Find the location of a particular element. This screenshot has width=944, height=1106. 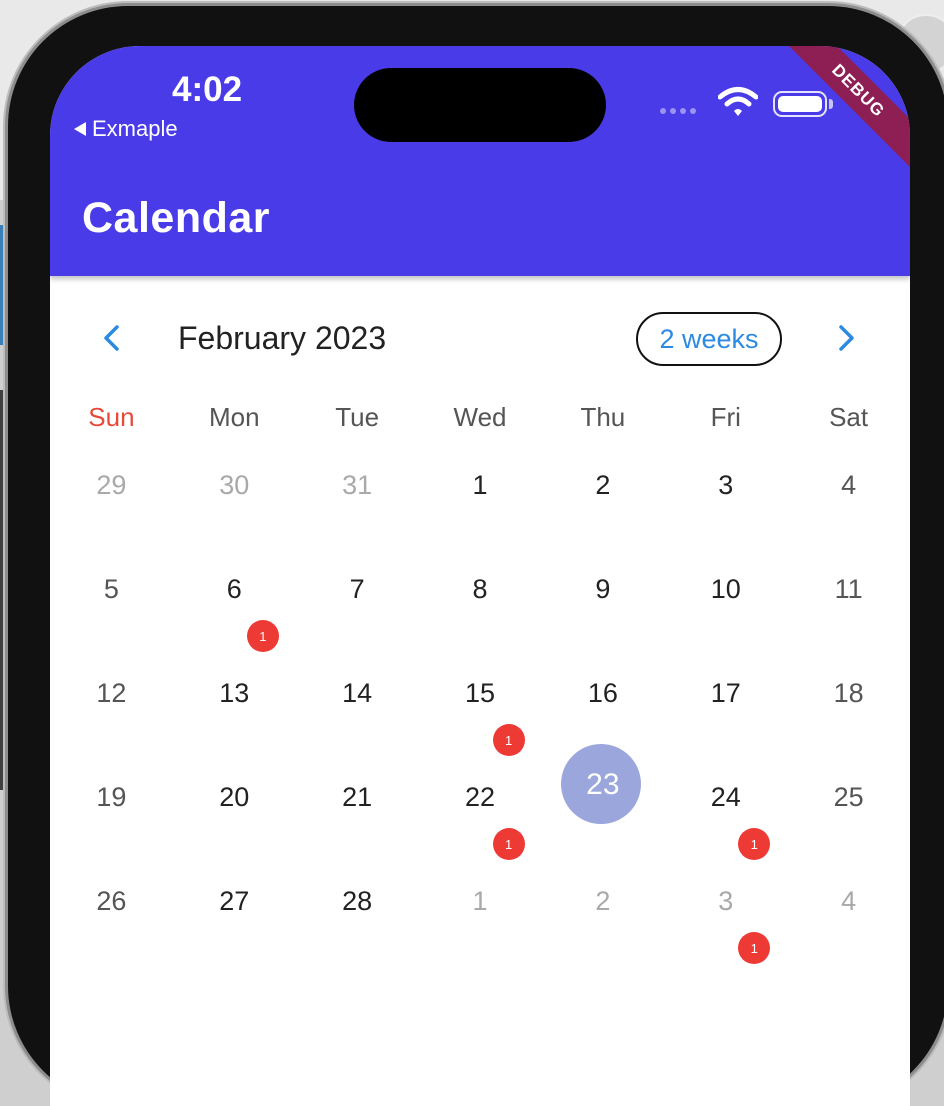

calendar-day: 7 is located at coordinates (357, 592).